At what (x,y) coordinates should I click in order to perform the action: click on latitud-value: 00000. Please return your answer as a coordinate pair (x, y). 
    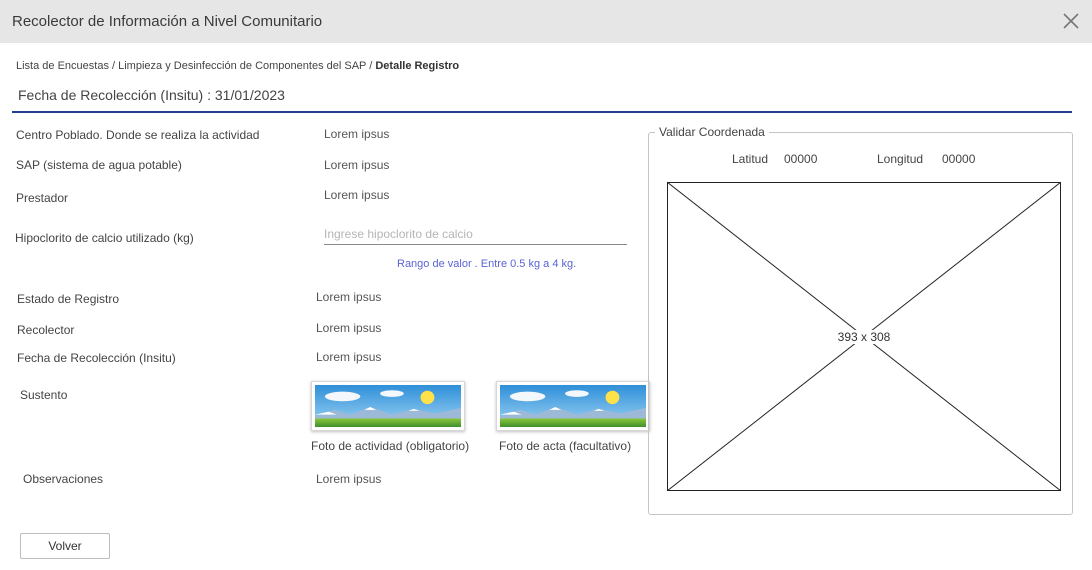
    Looking at the image, I should click on (801, 159).